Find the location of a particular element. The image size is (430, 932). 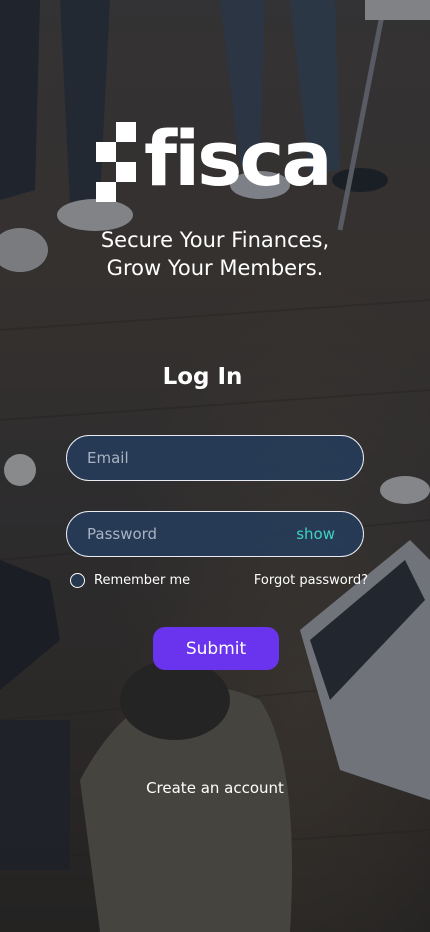

remember-me-toggle: Remember me is located at coordinates (130, 580).